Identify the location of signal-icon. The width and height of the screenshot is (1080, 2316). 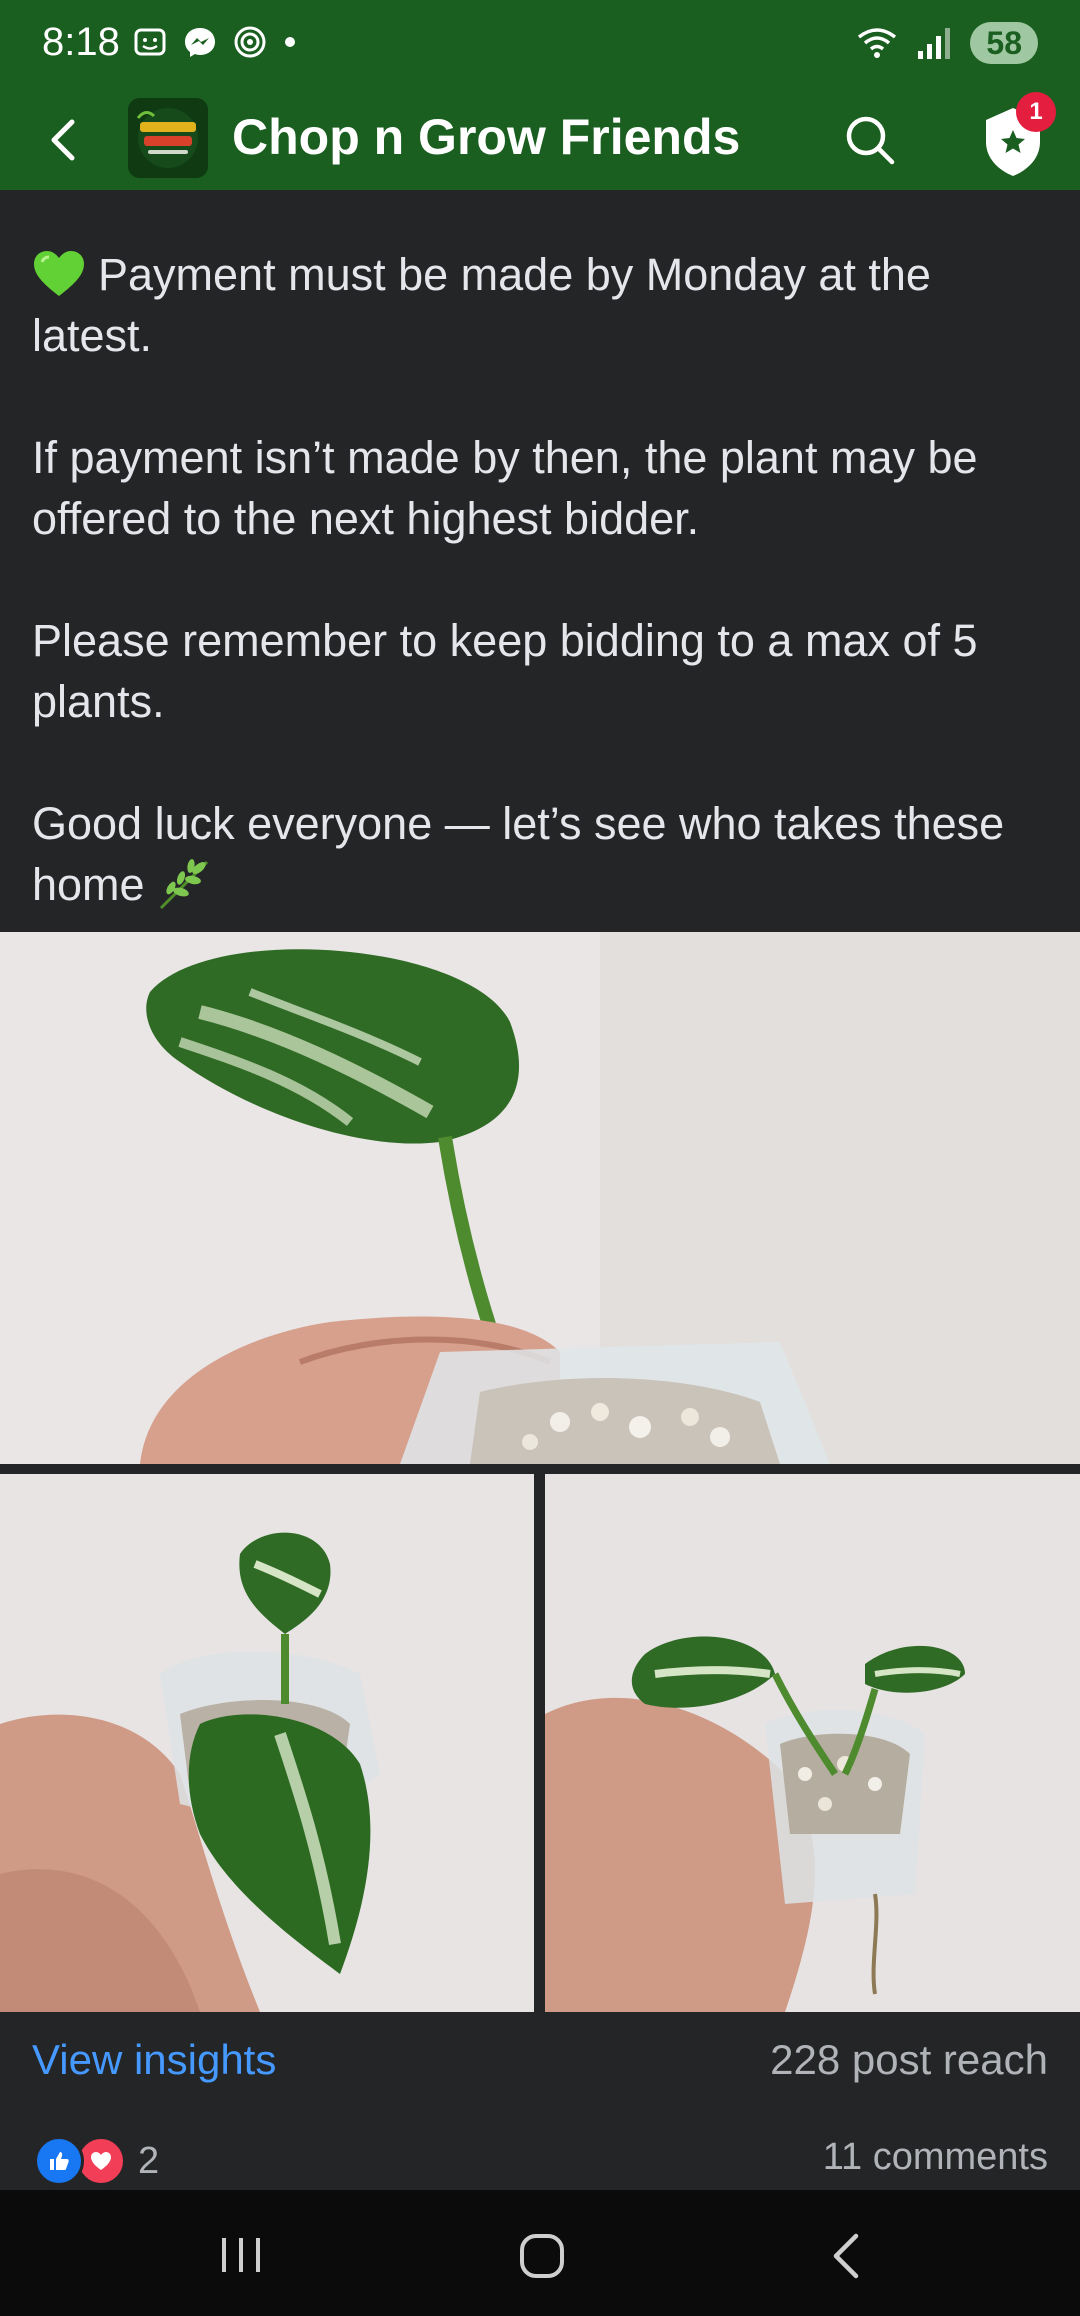
(934, 43).